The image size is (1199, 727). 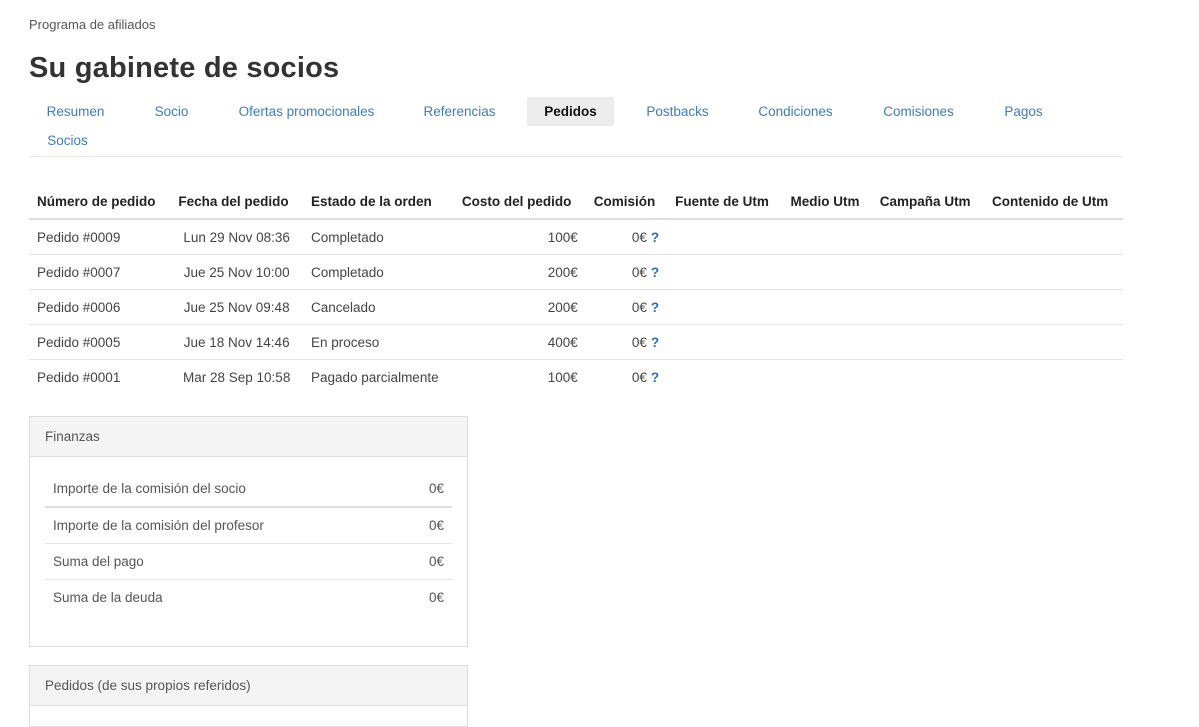 What do you see at coordinates (75, 111) in the screenshot?
I see `tab-resumen: Resumen` at bounding box center [75, 111].